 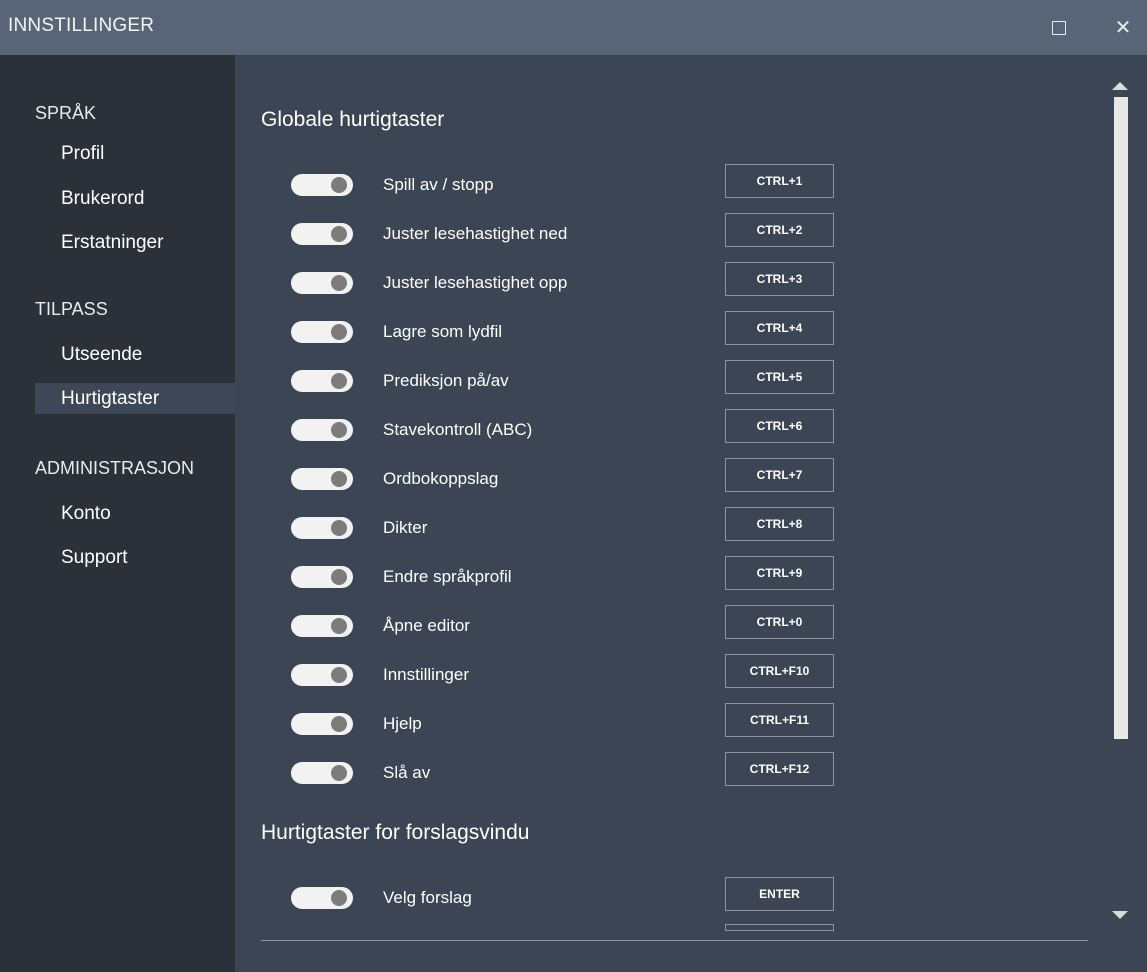 What do you see at coordinates (447, 576) in the screenshot?
I see `shortcut-label: Endre språkprofil` at bounding box center [447, 576].